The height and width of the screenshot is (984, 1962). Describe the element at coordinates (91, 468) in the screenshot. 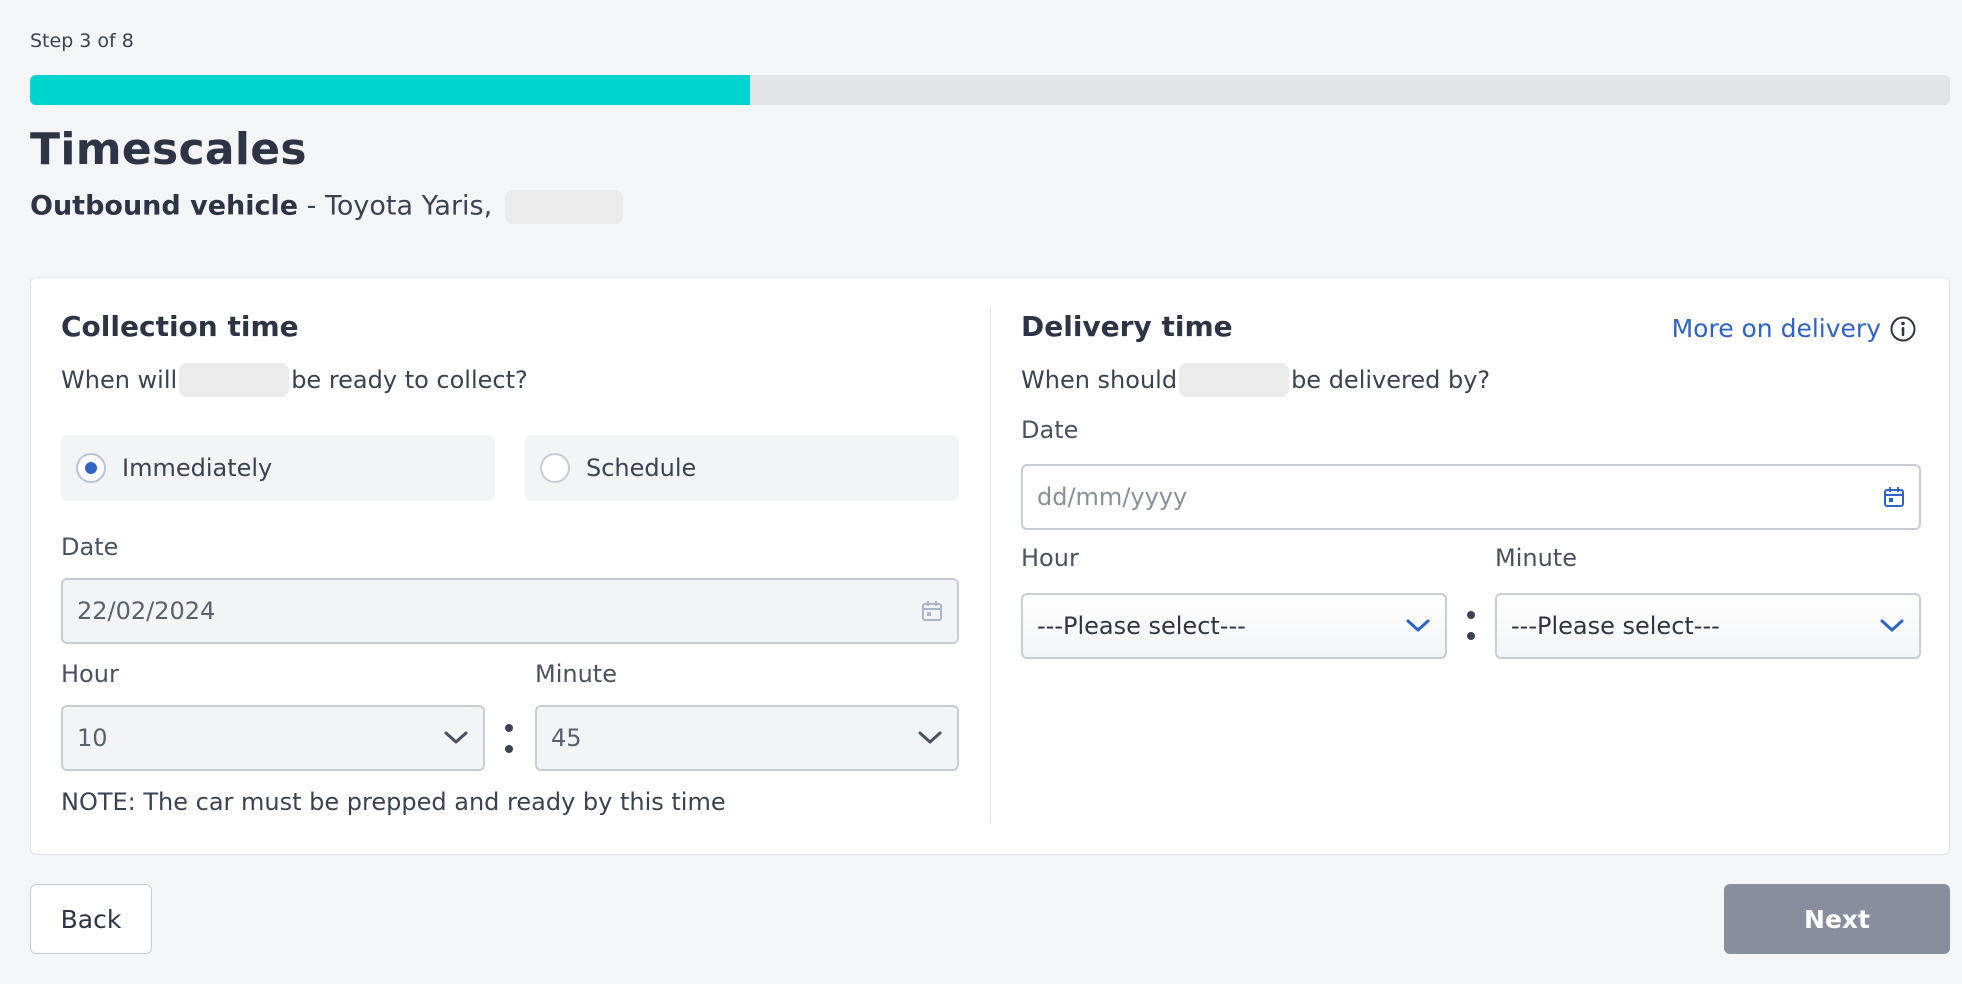

I see `radio-button-checked` at that location.